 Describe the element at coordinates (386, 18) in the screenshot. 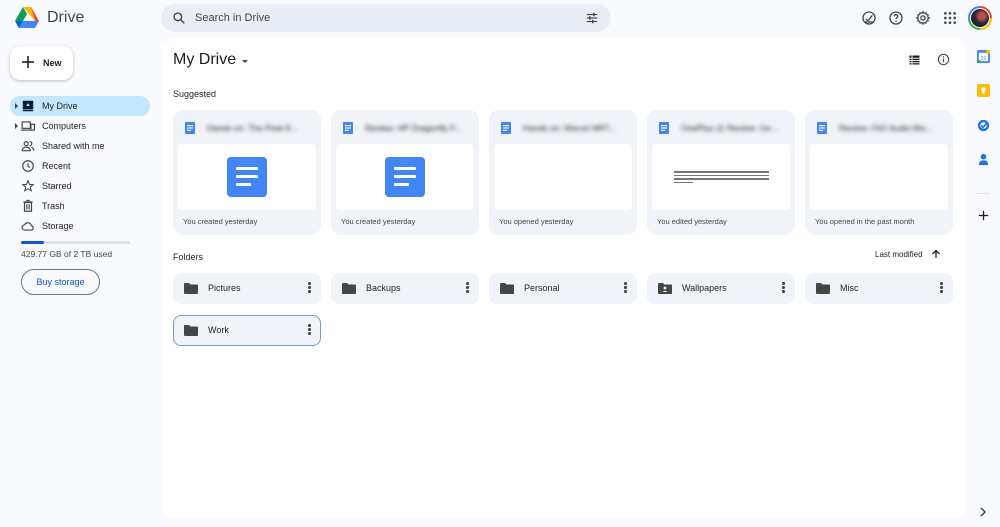

I see `search-bar: Search in Drive` at that location.